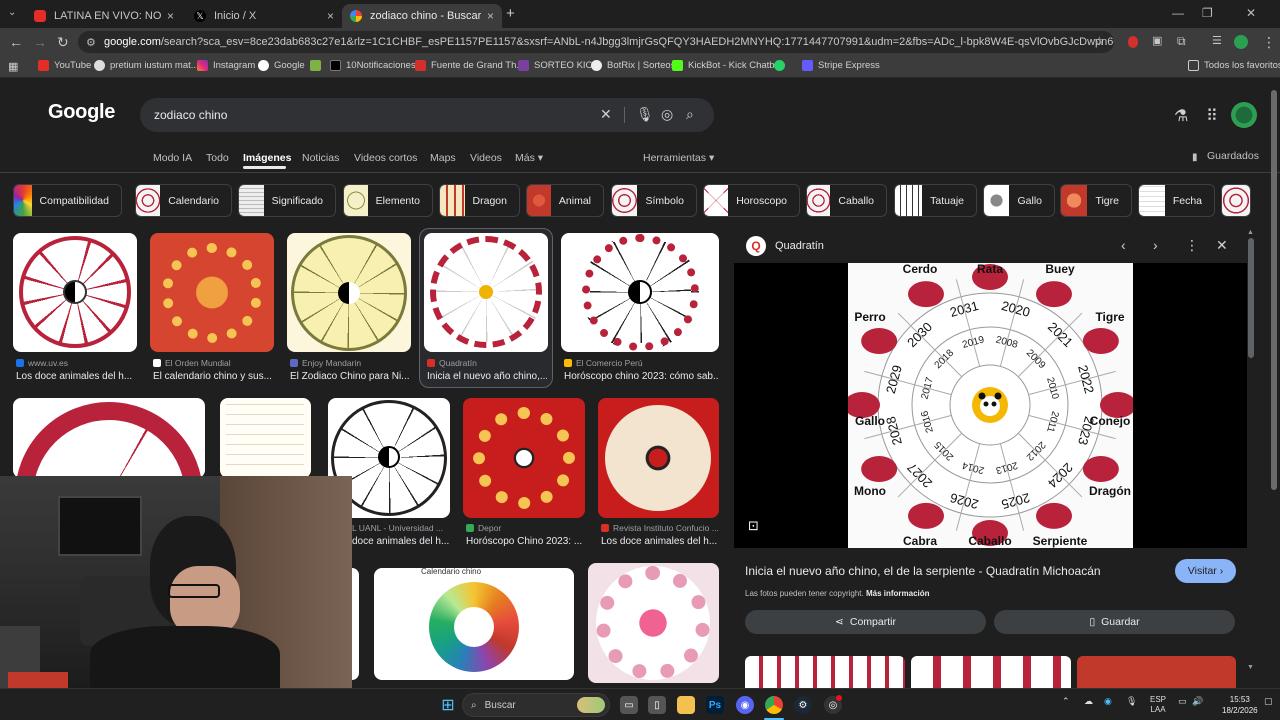 This screenshot has width=1280, height=720. I want to click on tab-list-icon: ⌄, so click(12, 12).